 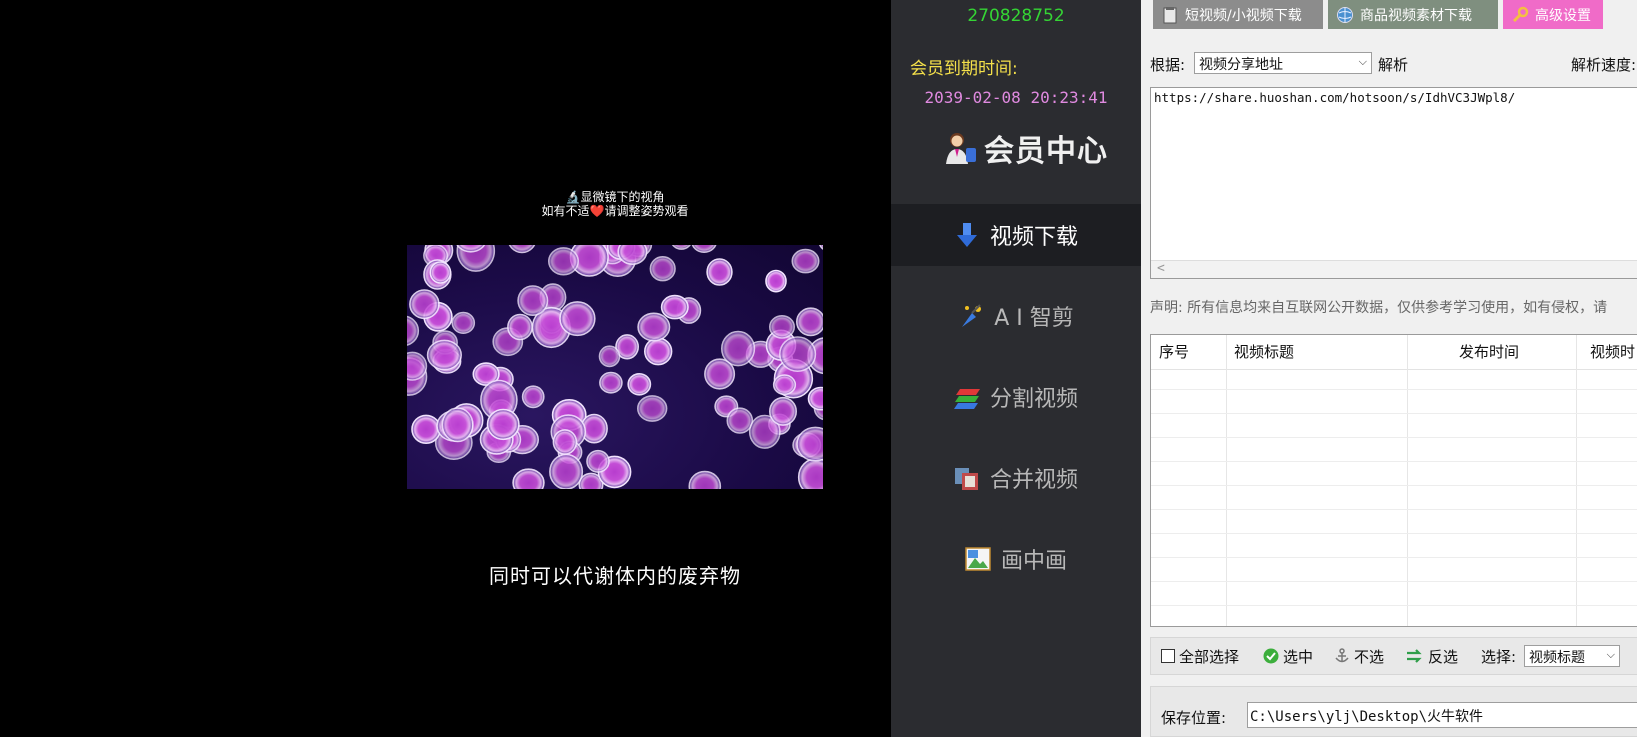 What do you see at coordinates (1033, 237) in the screenshot?
I see `nav-item-label: 视频下载` at bounding box center [1033, 237].